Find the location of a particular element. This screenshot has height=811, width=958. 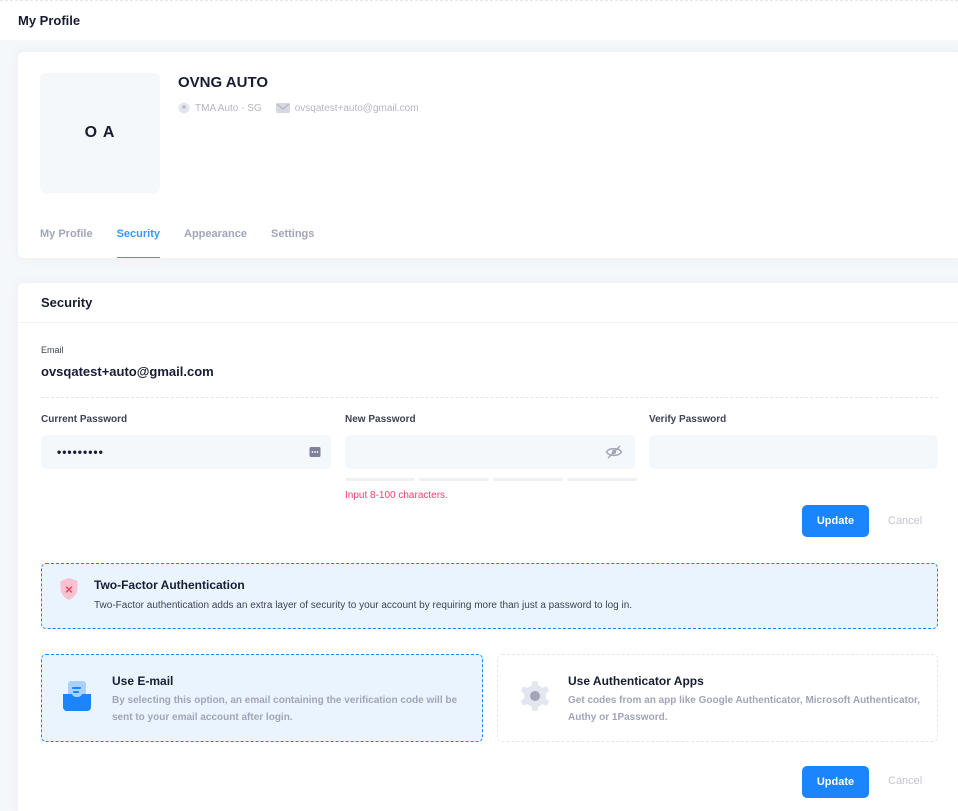

profile-location: TMA Auto - SG is located at coordinates (220, 108).